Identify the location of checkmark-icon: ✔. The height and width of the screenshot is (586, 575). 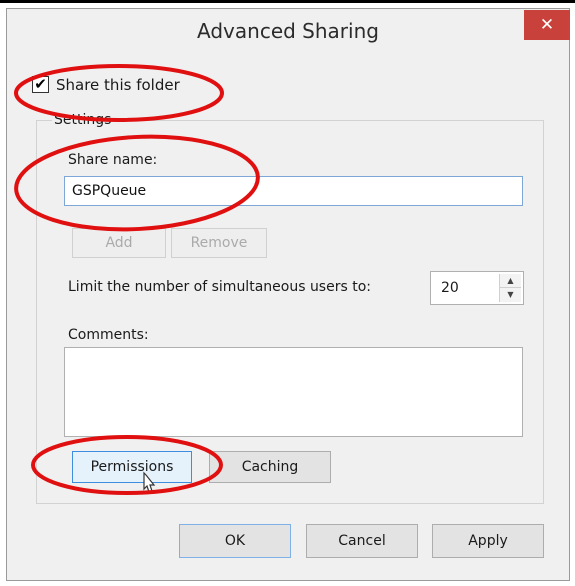
(40, 84).